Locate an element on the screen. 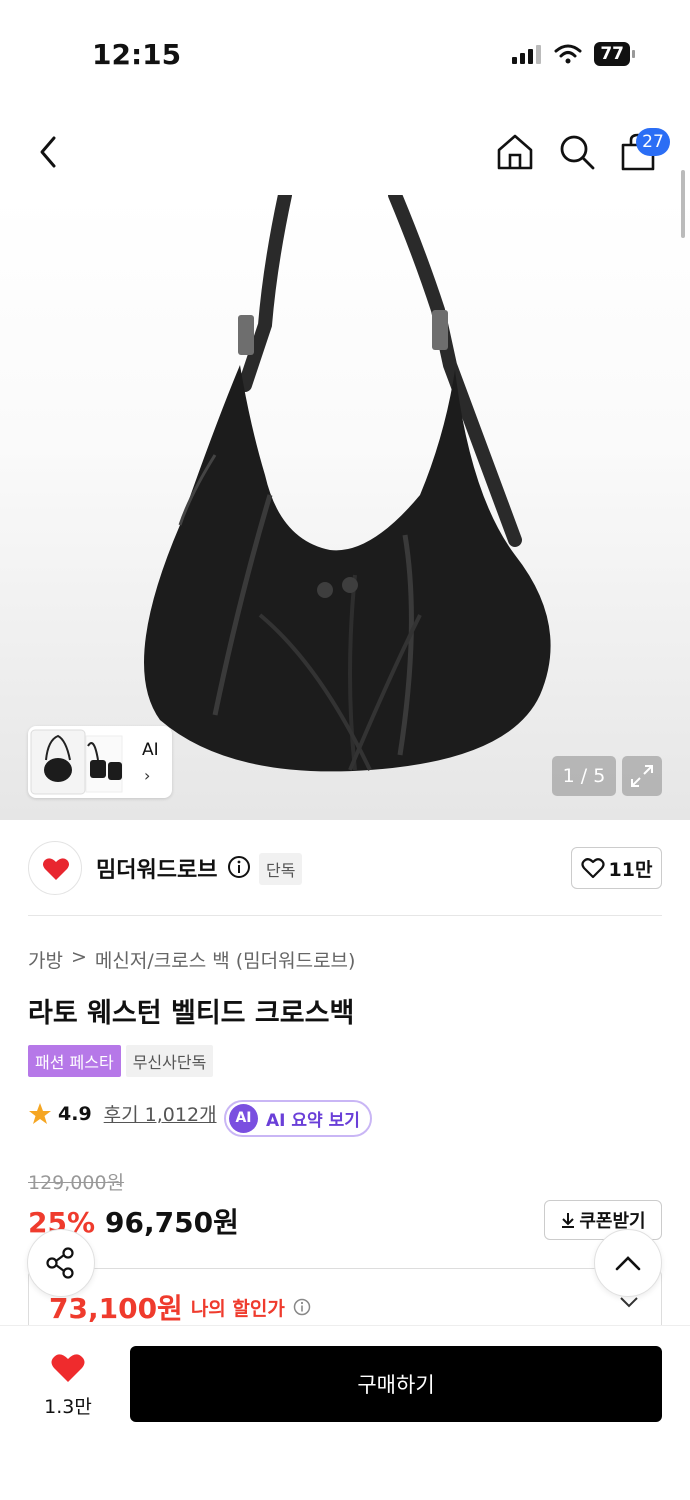 The image size is (690, 1500). product-like-button: 1.3만 is located at coordinates (68, 1385).